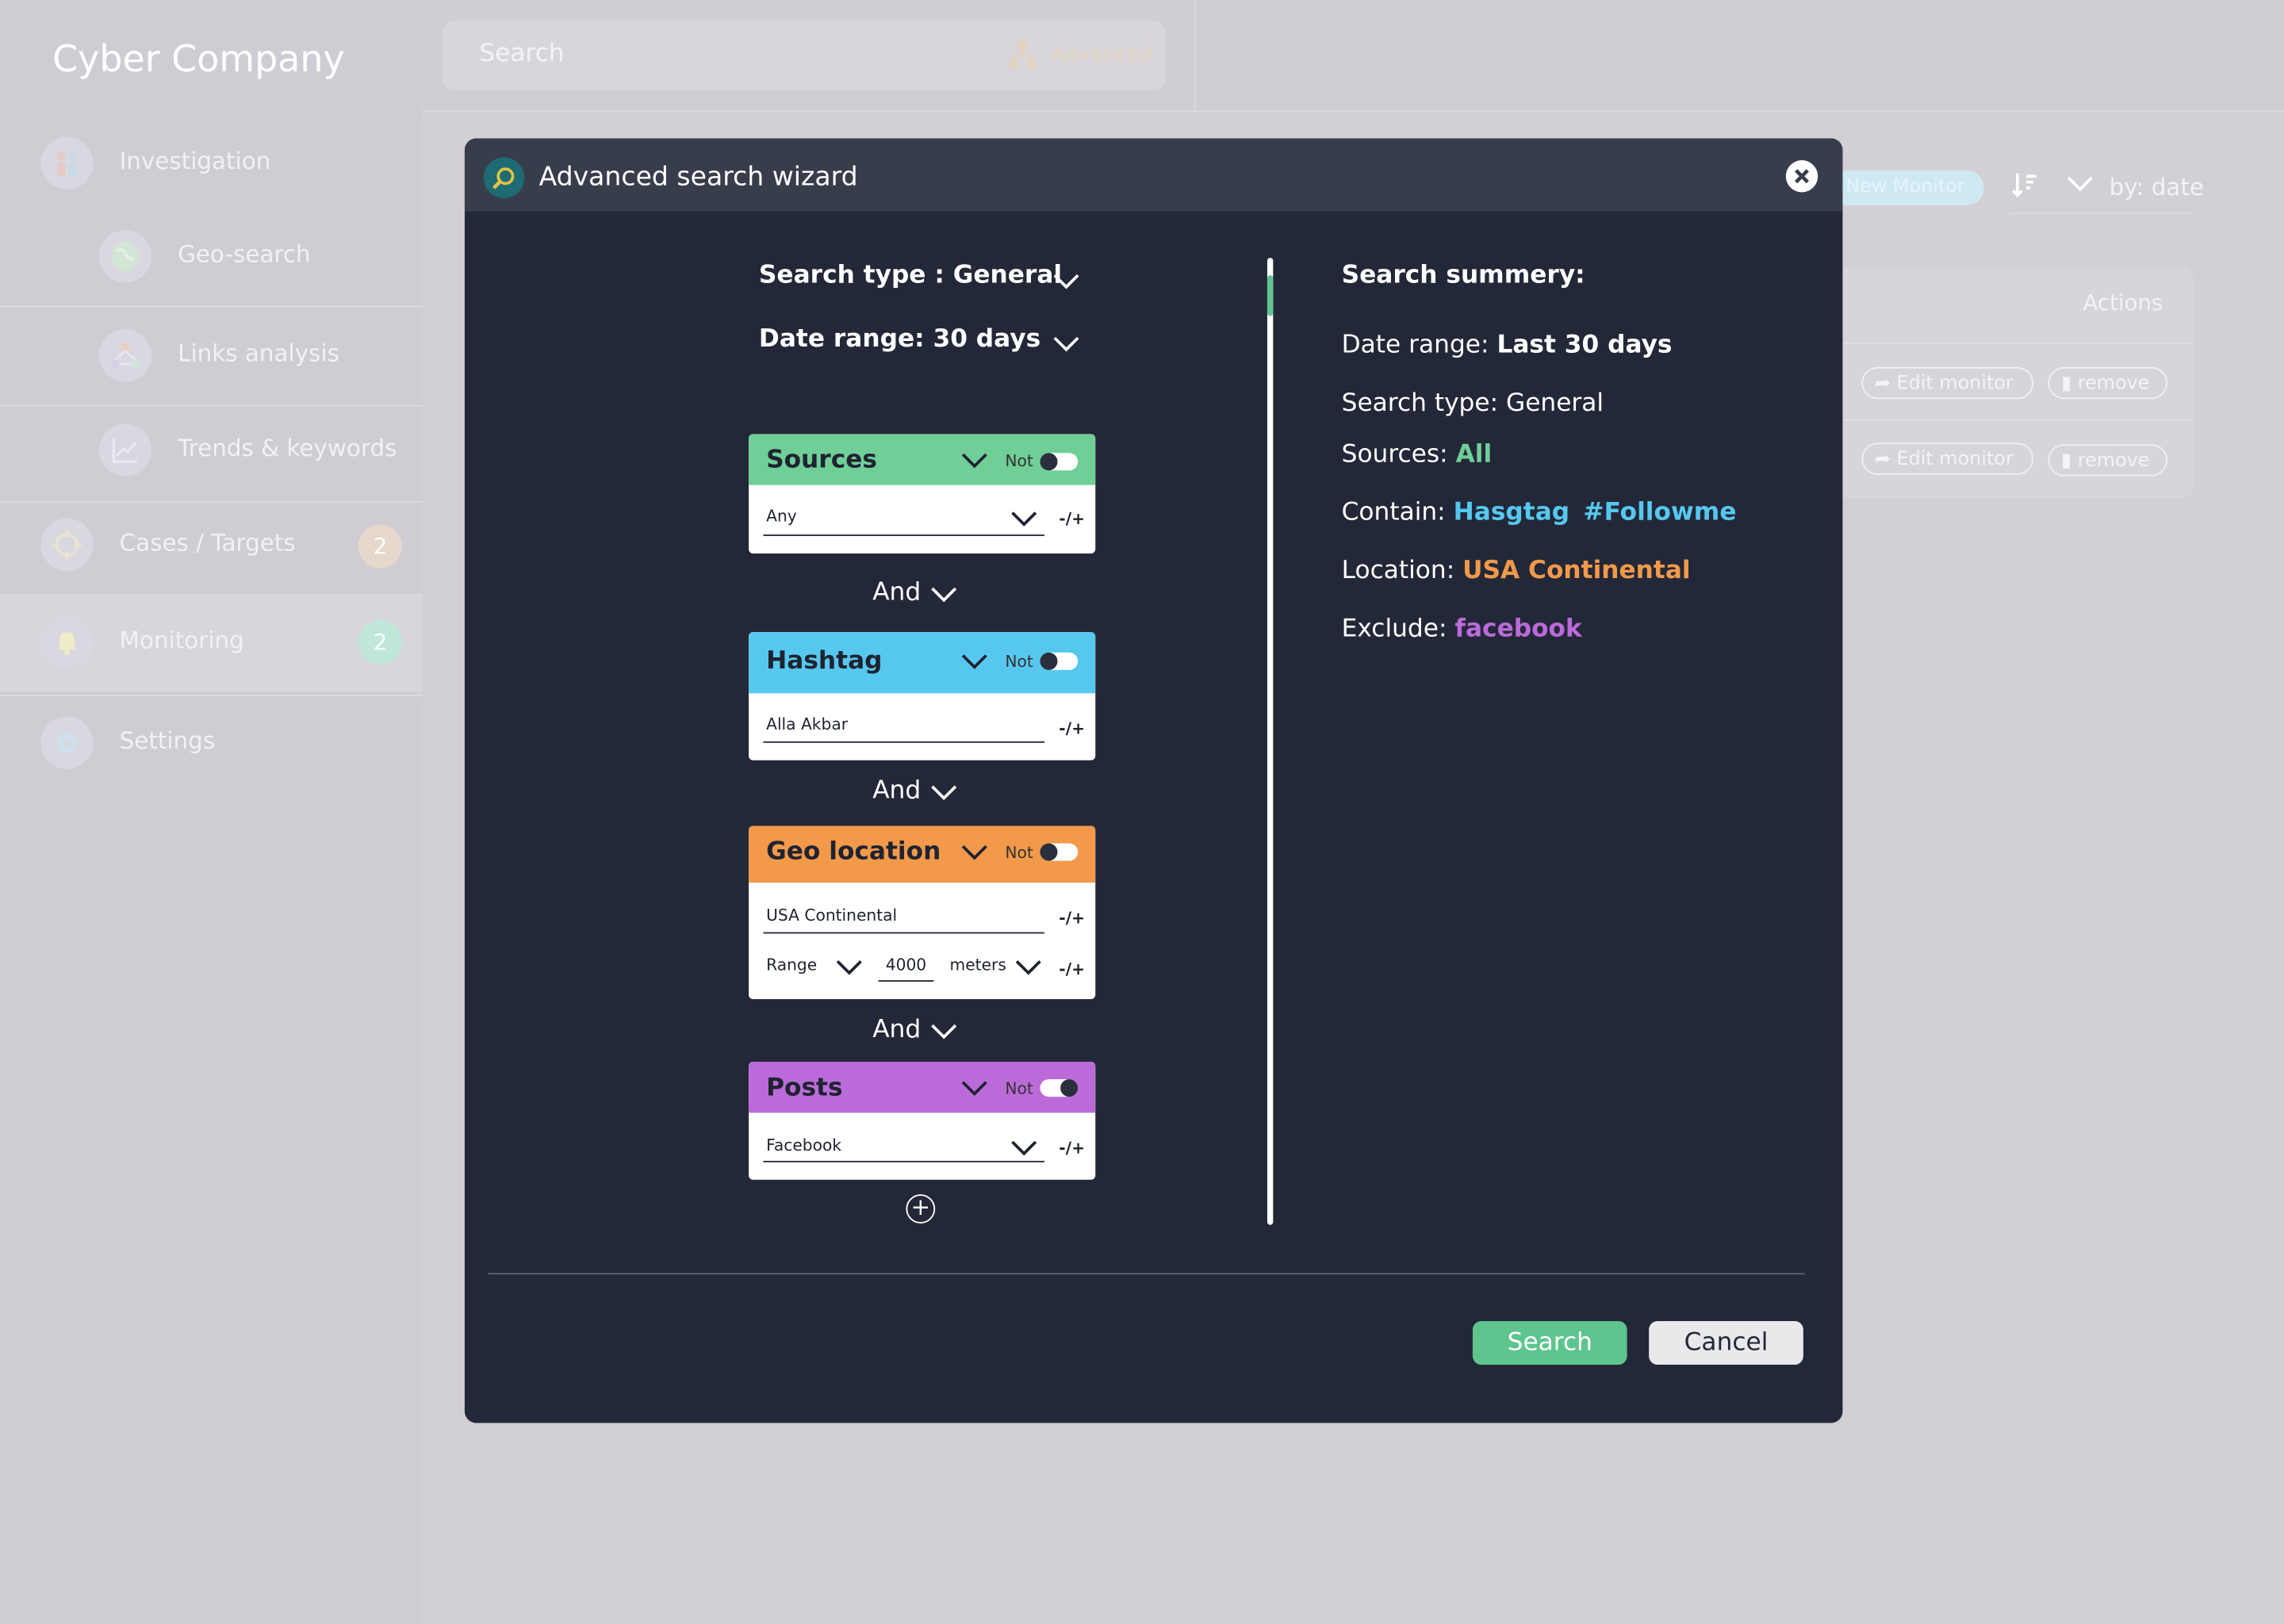 Image resolution: width=2284 pixels, height=1624 pixels. I want to click on geo-title: Geo location, so click(853, 852).